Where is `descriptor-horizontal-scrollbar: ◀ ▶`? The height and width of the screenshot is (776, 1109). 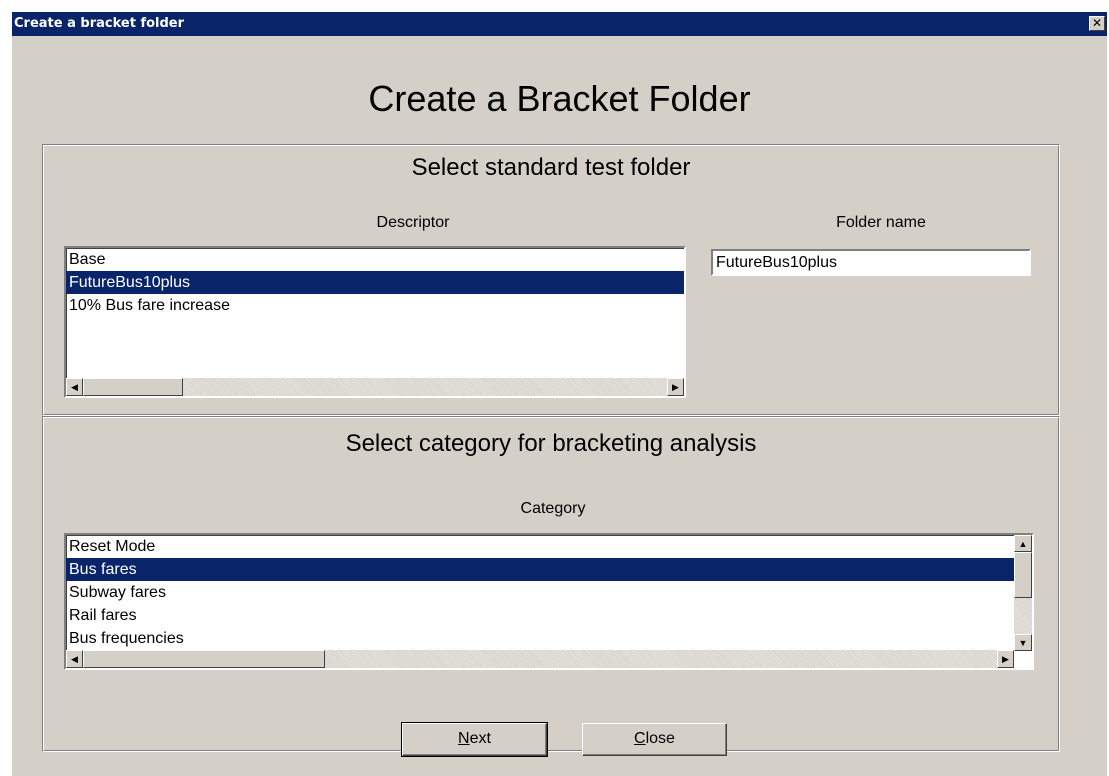
descriptor-horizontal-scrollbar: ◀ ▶ is located at coordinates (375, 387).